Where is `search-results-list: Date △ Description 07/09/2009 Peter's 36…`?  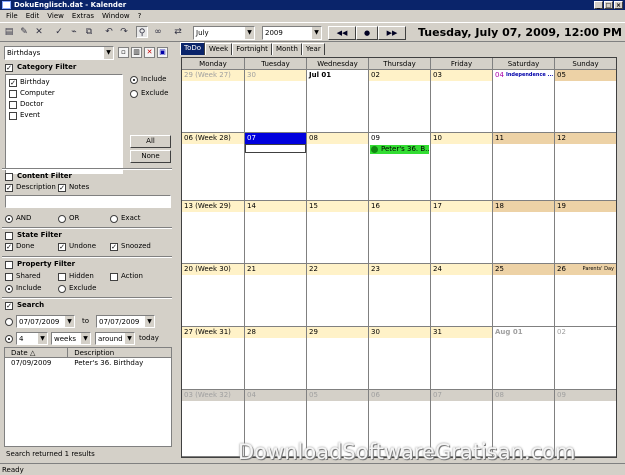
search-results-list: Date △ Description 07/09/2009 Peter's 36… is located at coordinates (88, 397).